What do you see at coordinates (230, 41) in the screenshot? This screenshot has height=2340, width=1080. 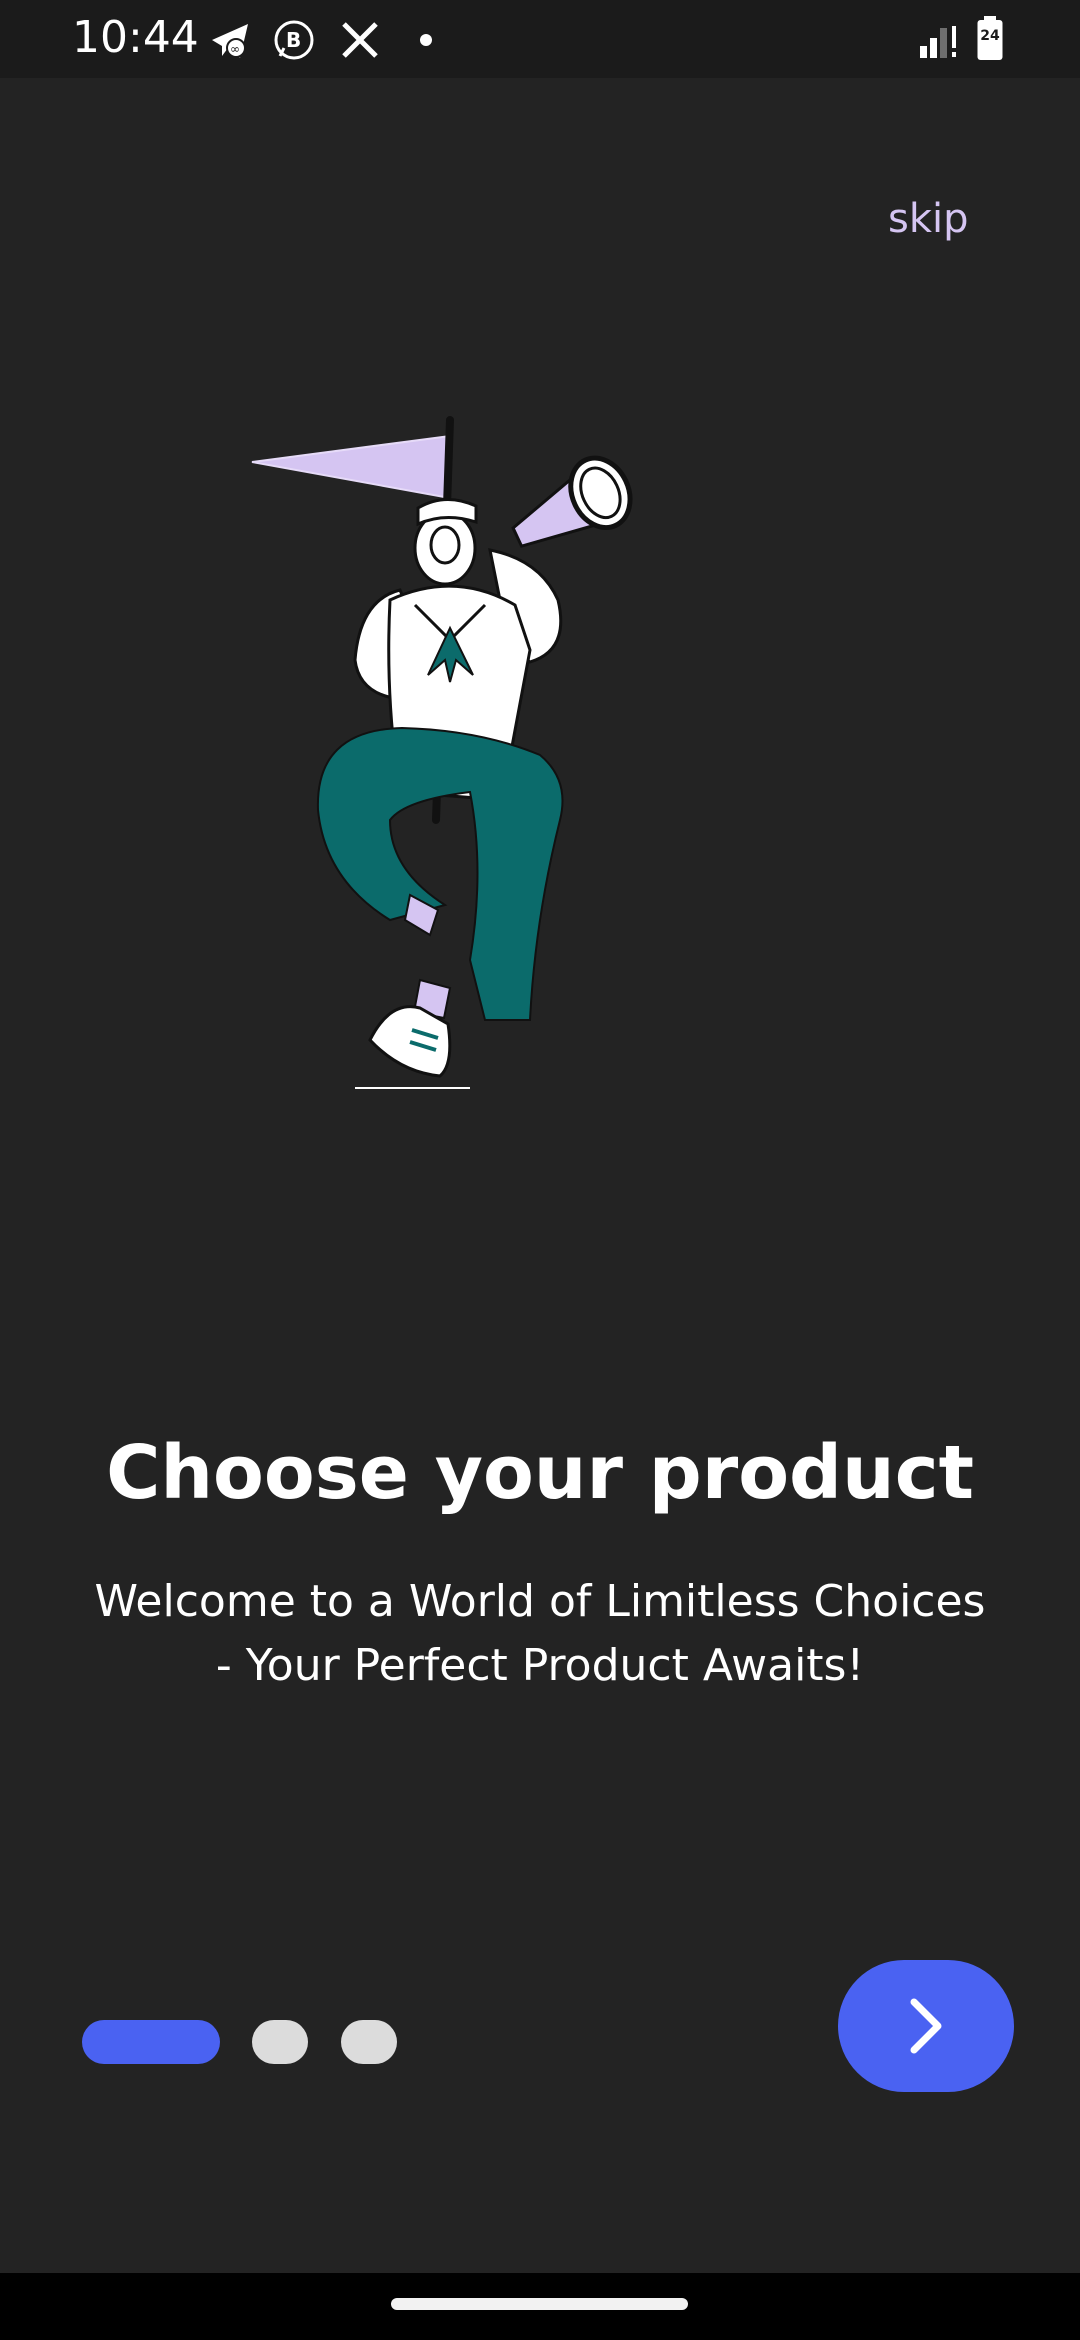 I see `telegram-icon: ∞` at bounding box center [230, 41].